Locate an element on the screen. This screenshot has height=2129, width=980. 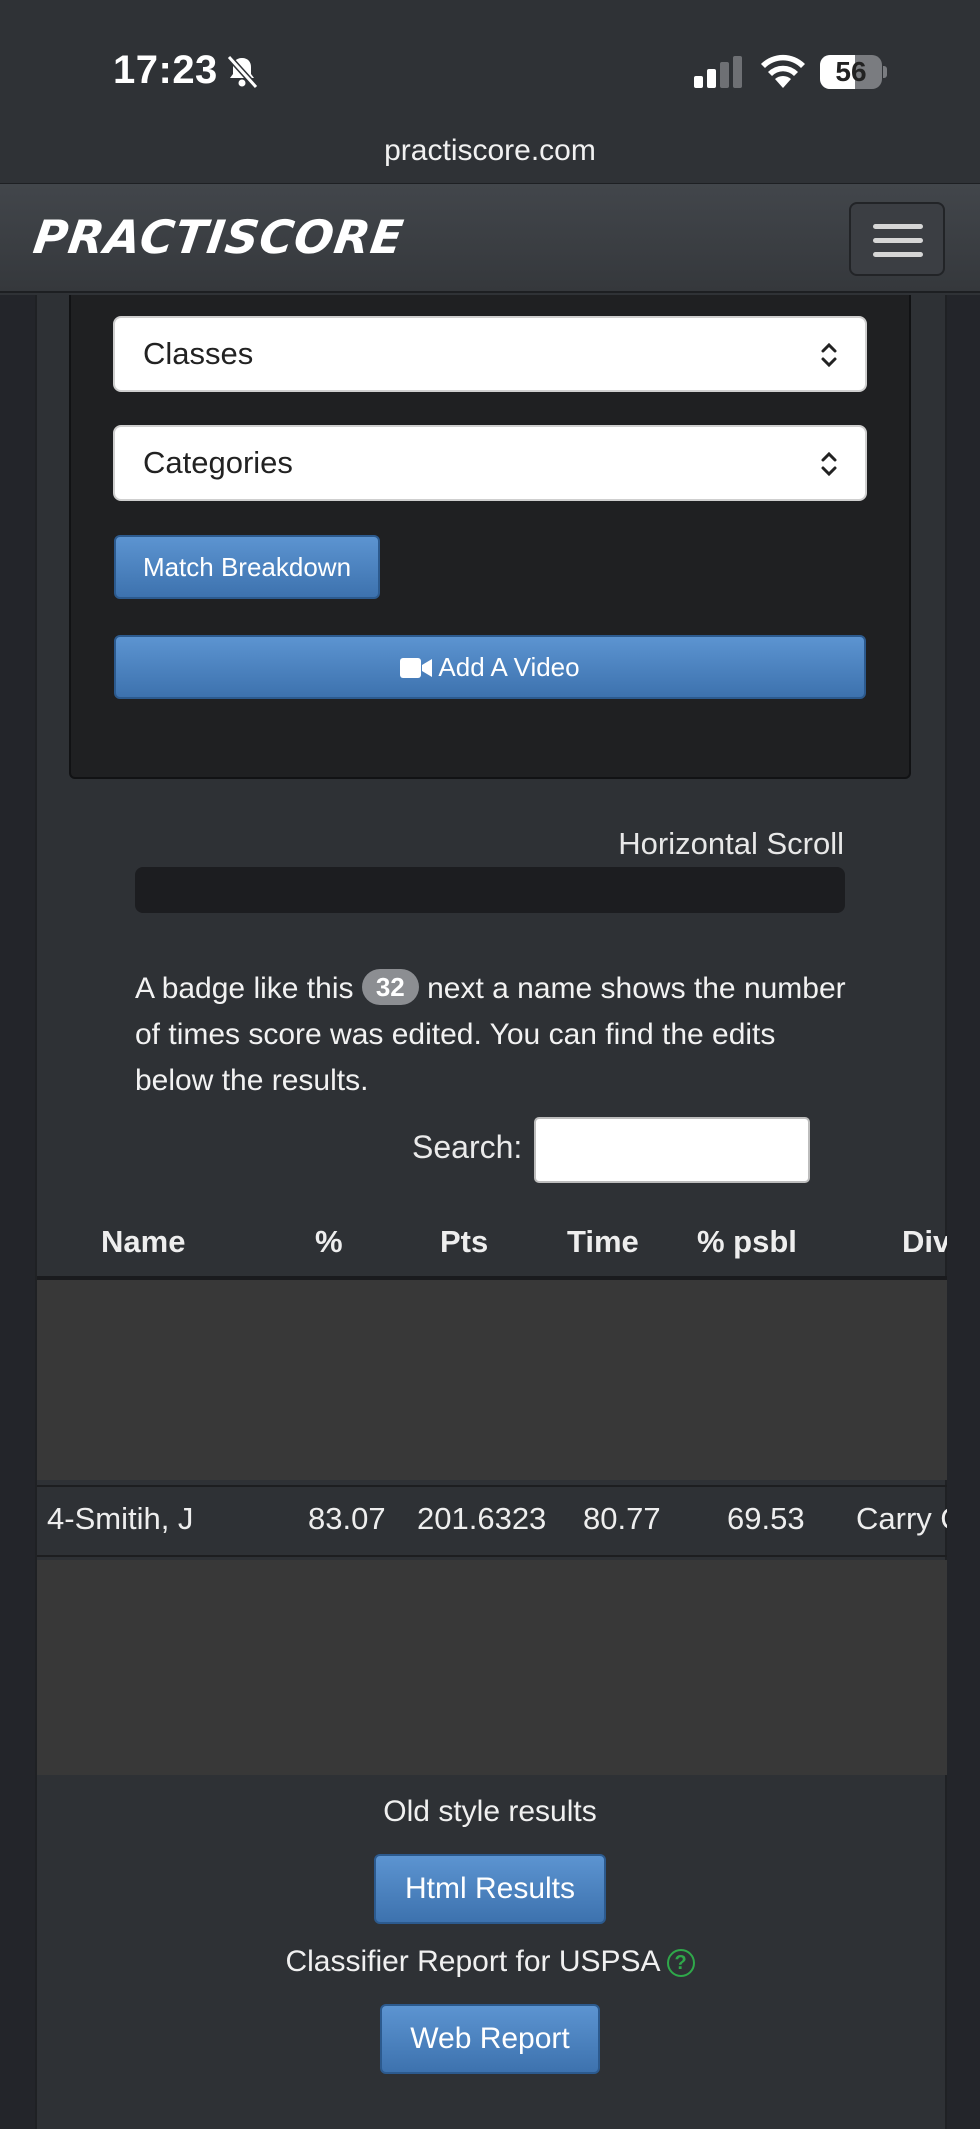
categories-select-label: Categories is located at coordinates (218, 462).